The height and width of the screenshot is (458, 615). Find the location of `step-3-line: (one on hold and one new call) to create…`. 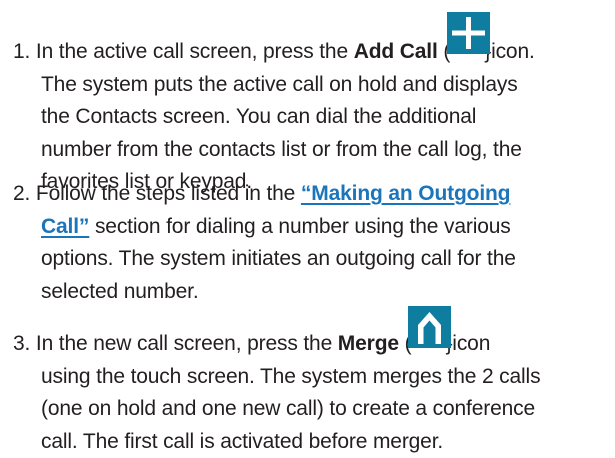

step-3-line: (one on hold and one new call) to create… is located at coordinates (313, 409).